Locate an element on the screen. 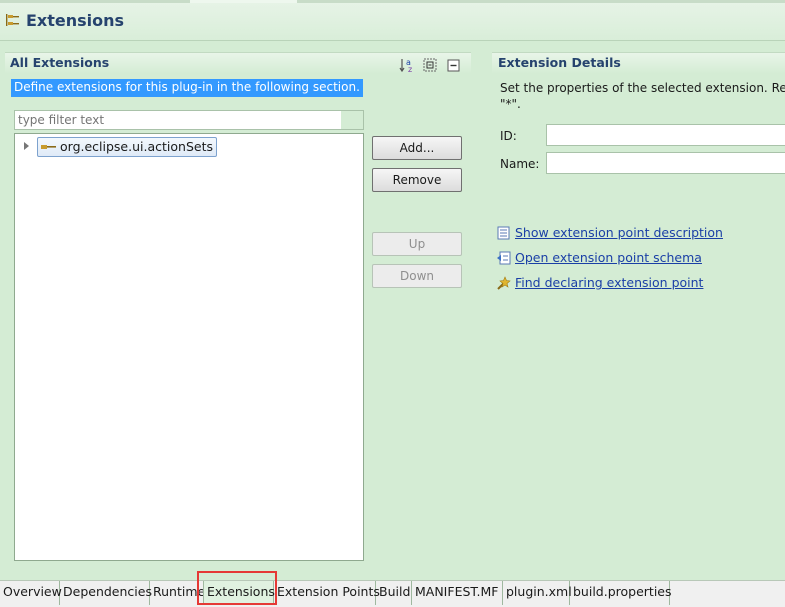 This screenshot has height=607, width=785. tree-expander-icon is located at coordinates (26, 146).